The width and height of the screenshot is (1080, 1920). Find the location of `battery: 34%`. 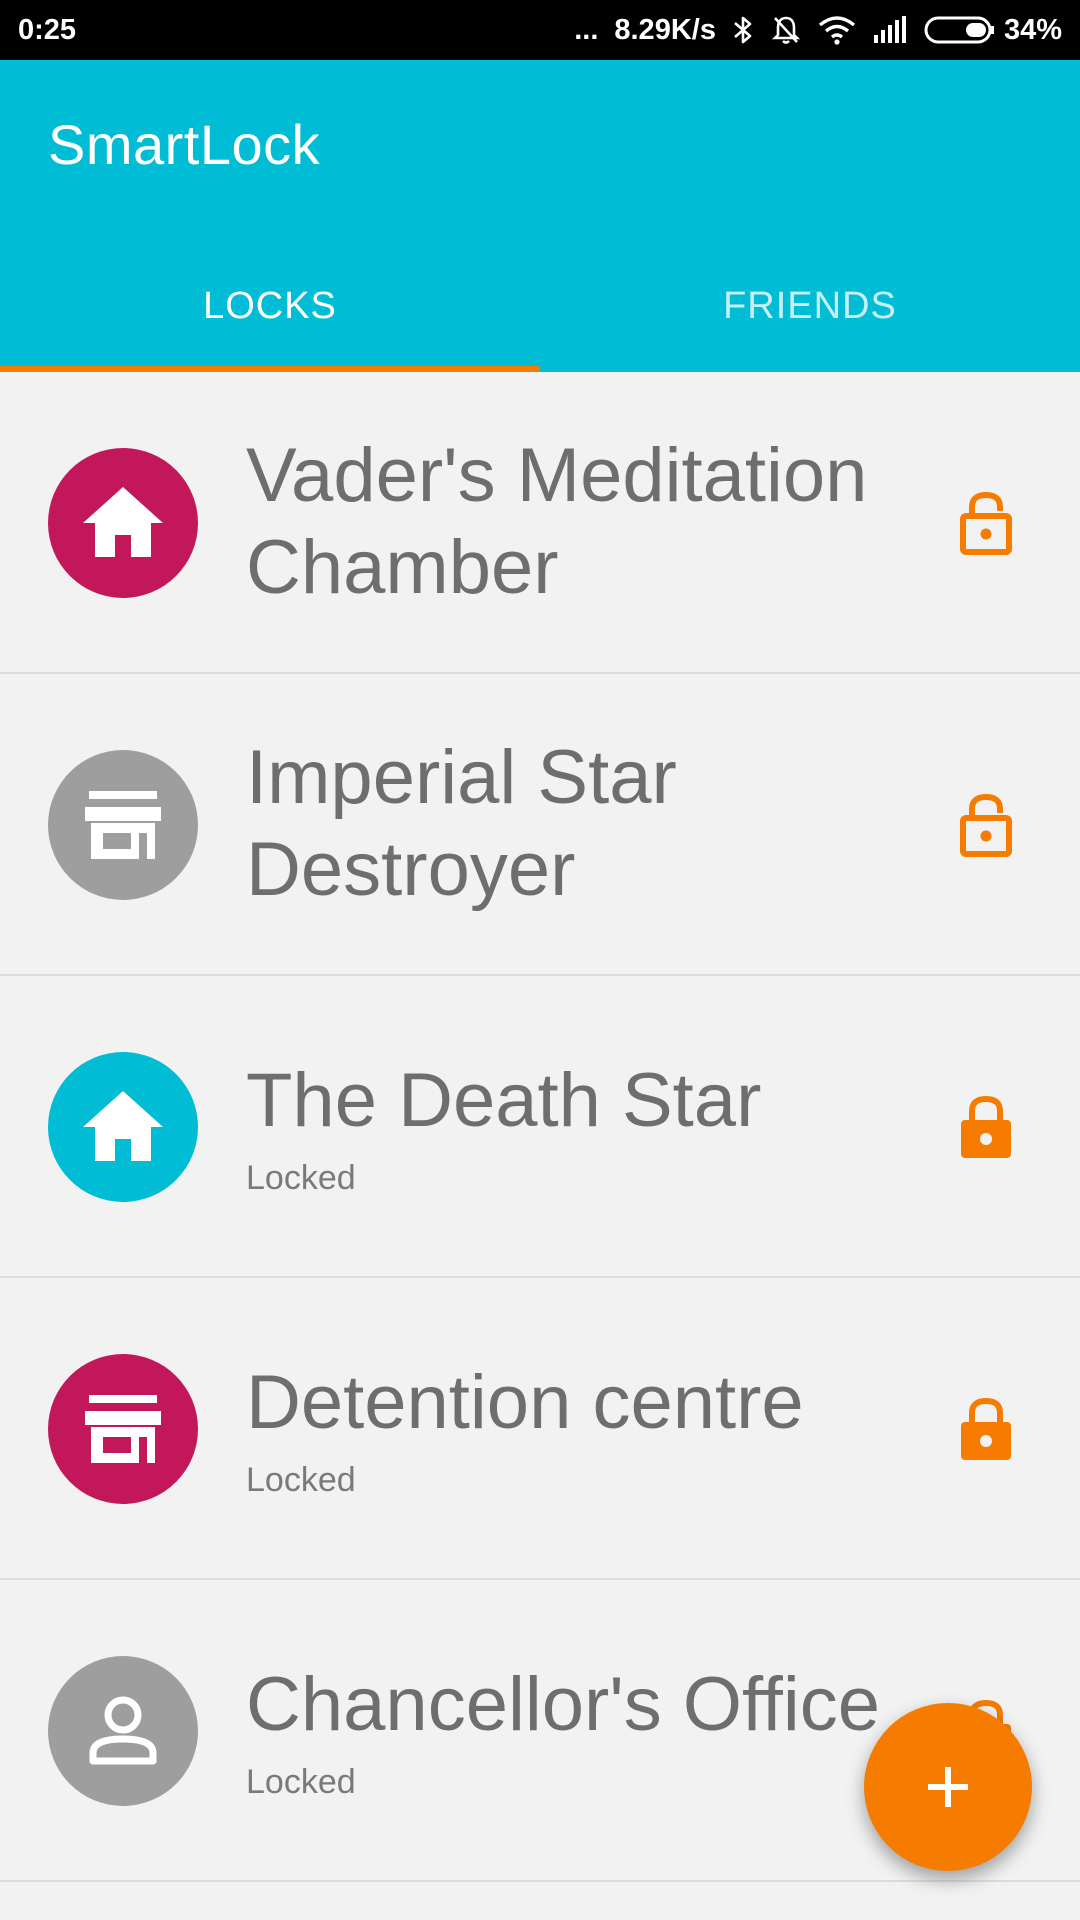

battery: 34% is located at coordinates (993, 30).